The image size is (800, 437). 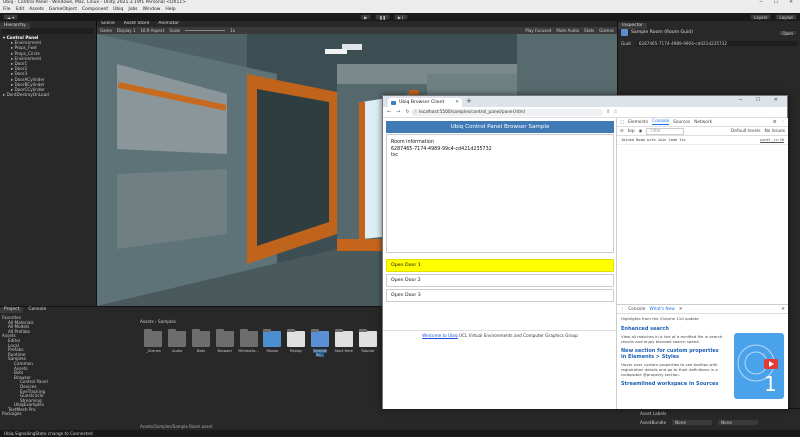 What do you see at coordinates (665, 131) in the screenshot?
I see `console-filter-input: Filter` at bounding box center [665, 131].